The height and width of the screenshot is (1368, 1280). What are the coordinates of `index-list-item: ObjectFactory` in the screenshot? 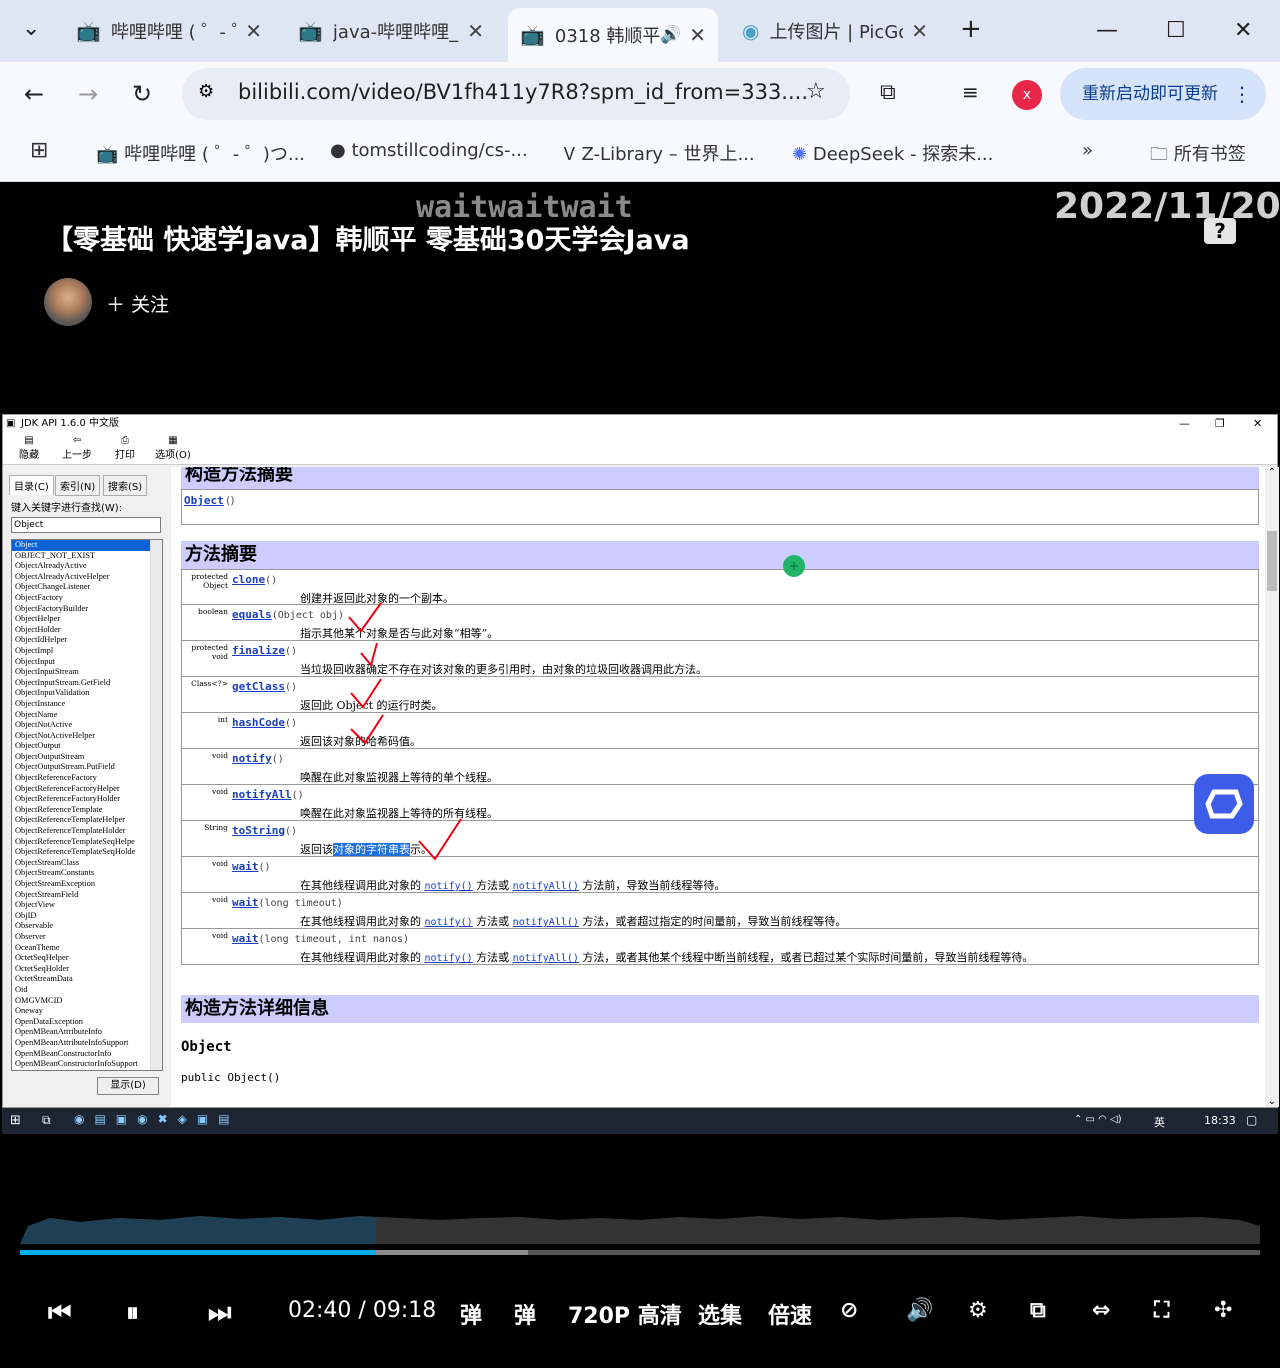 It's located at (87, 598).